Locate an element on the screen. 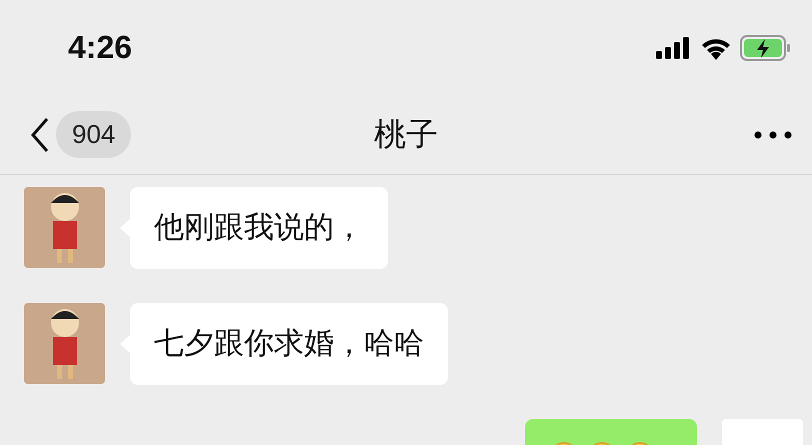 The image size is (812, 445). message-bubble: 他刚跟我说的， is located at coordinates (259, 228).